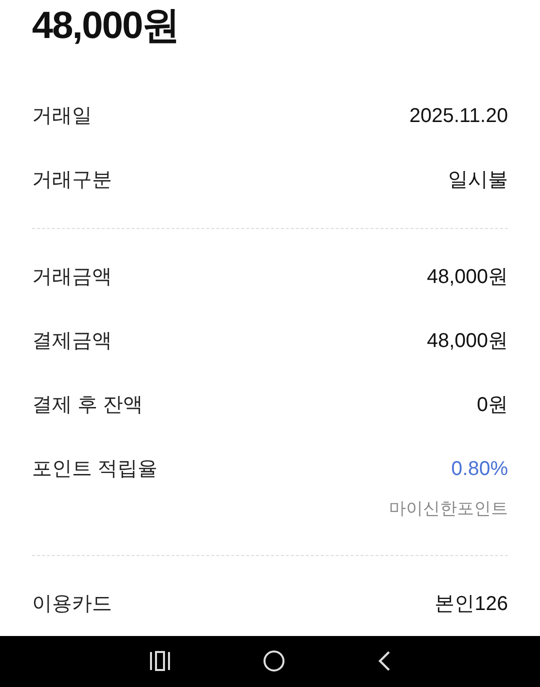 This screenshot has height=687, width=540. I want to click on back-icon, so click(384, 661).